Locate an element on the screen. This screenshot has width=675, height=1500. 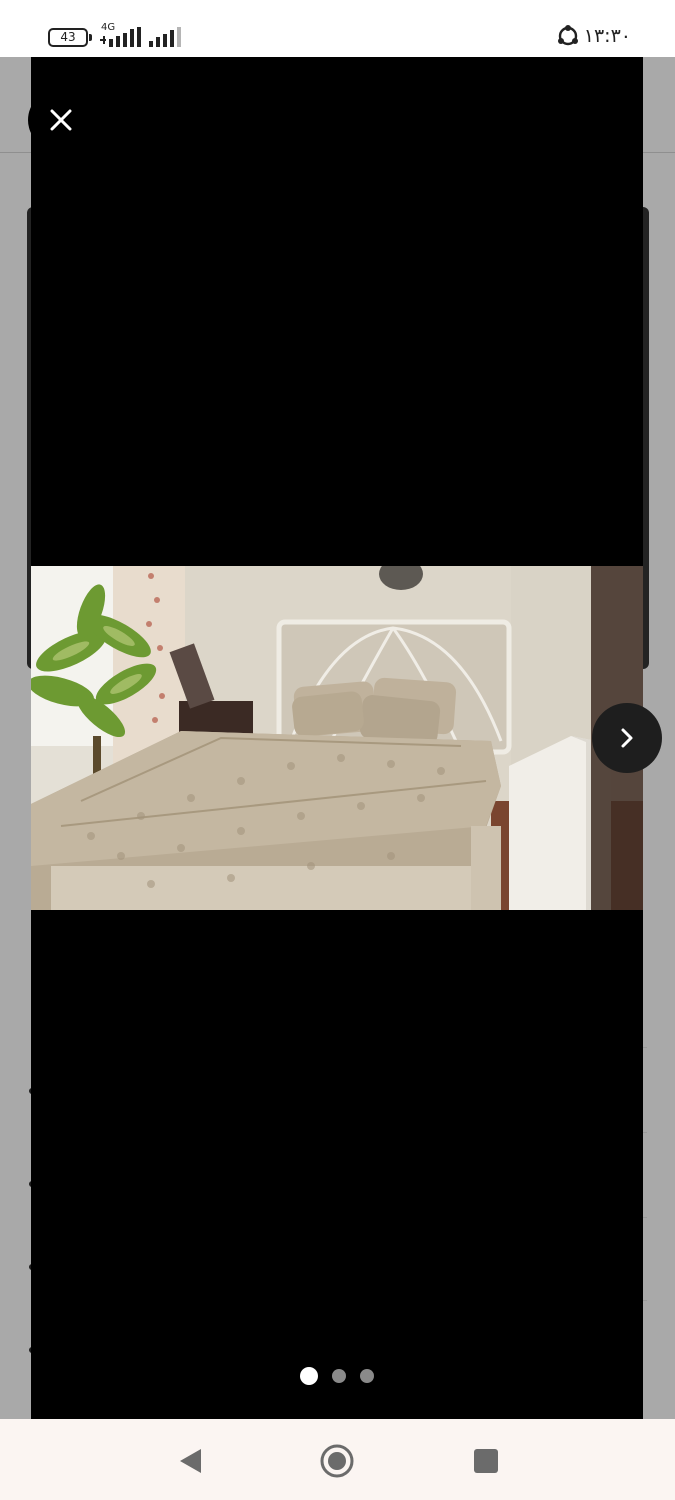
pagination-dots is located at coordinates (337, 1376).